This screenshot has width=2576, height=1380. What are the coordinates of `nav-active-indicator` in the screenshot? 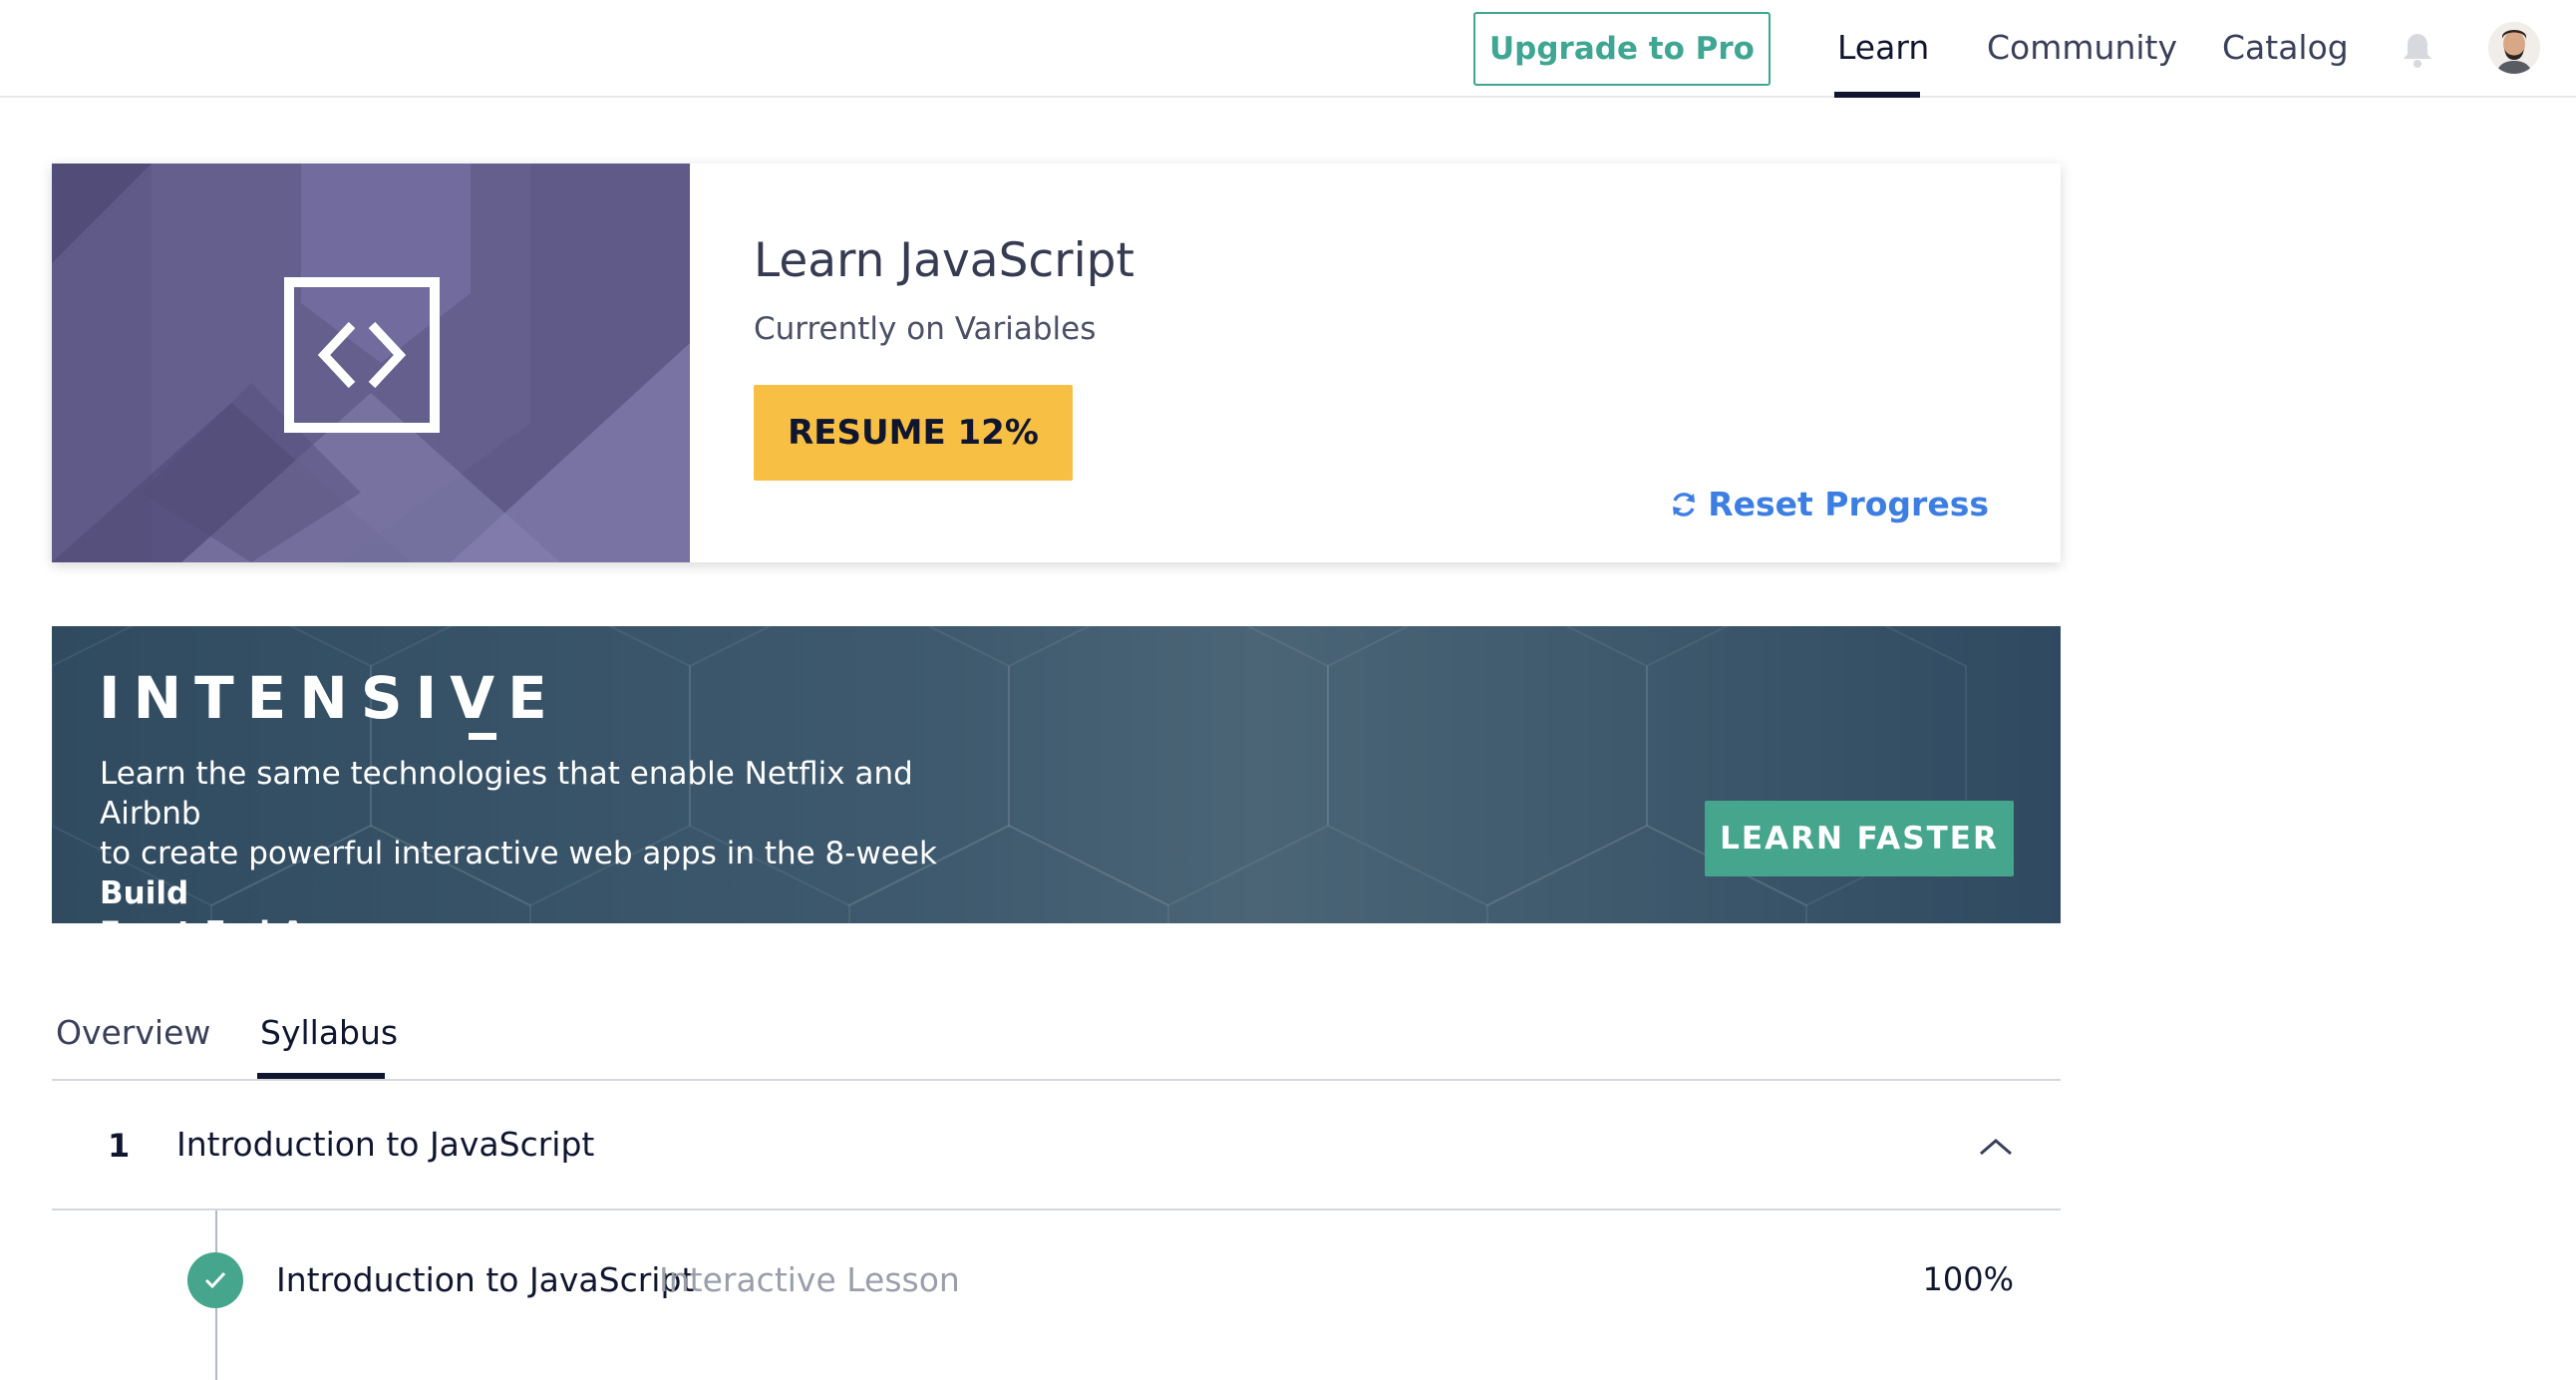 It's located at (1877, 95).